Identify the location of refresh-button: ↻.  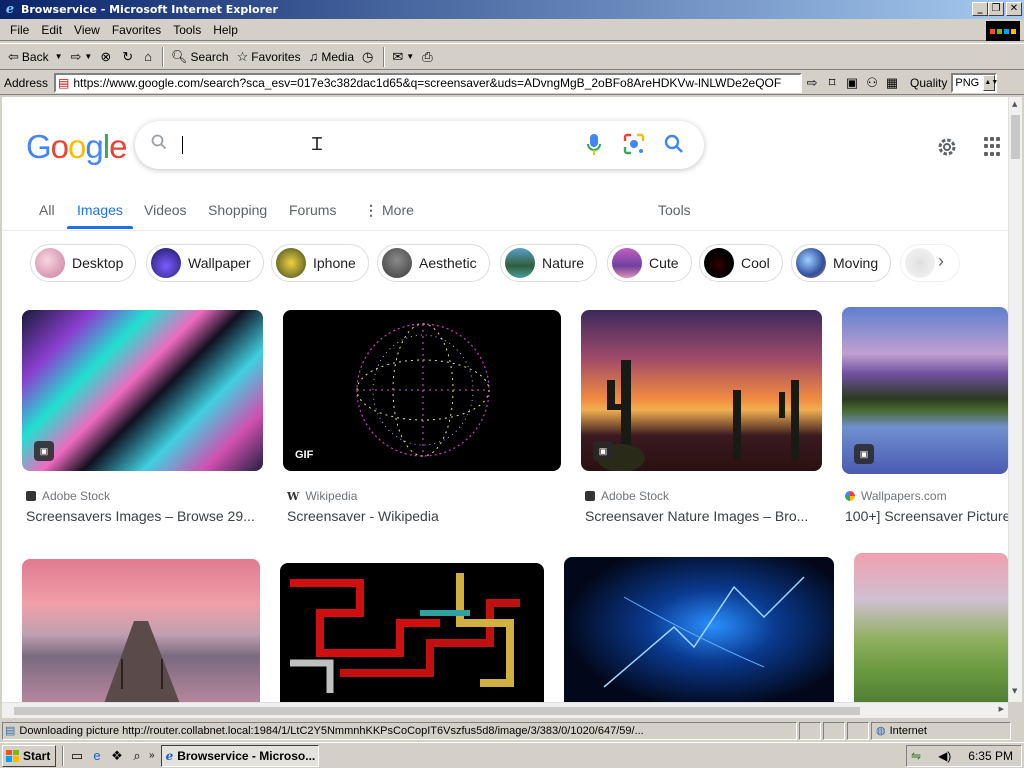
(129, 57).